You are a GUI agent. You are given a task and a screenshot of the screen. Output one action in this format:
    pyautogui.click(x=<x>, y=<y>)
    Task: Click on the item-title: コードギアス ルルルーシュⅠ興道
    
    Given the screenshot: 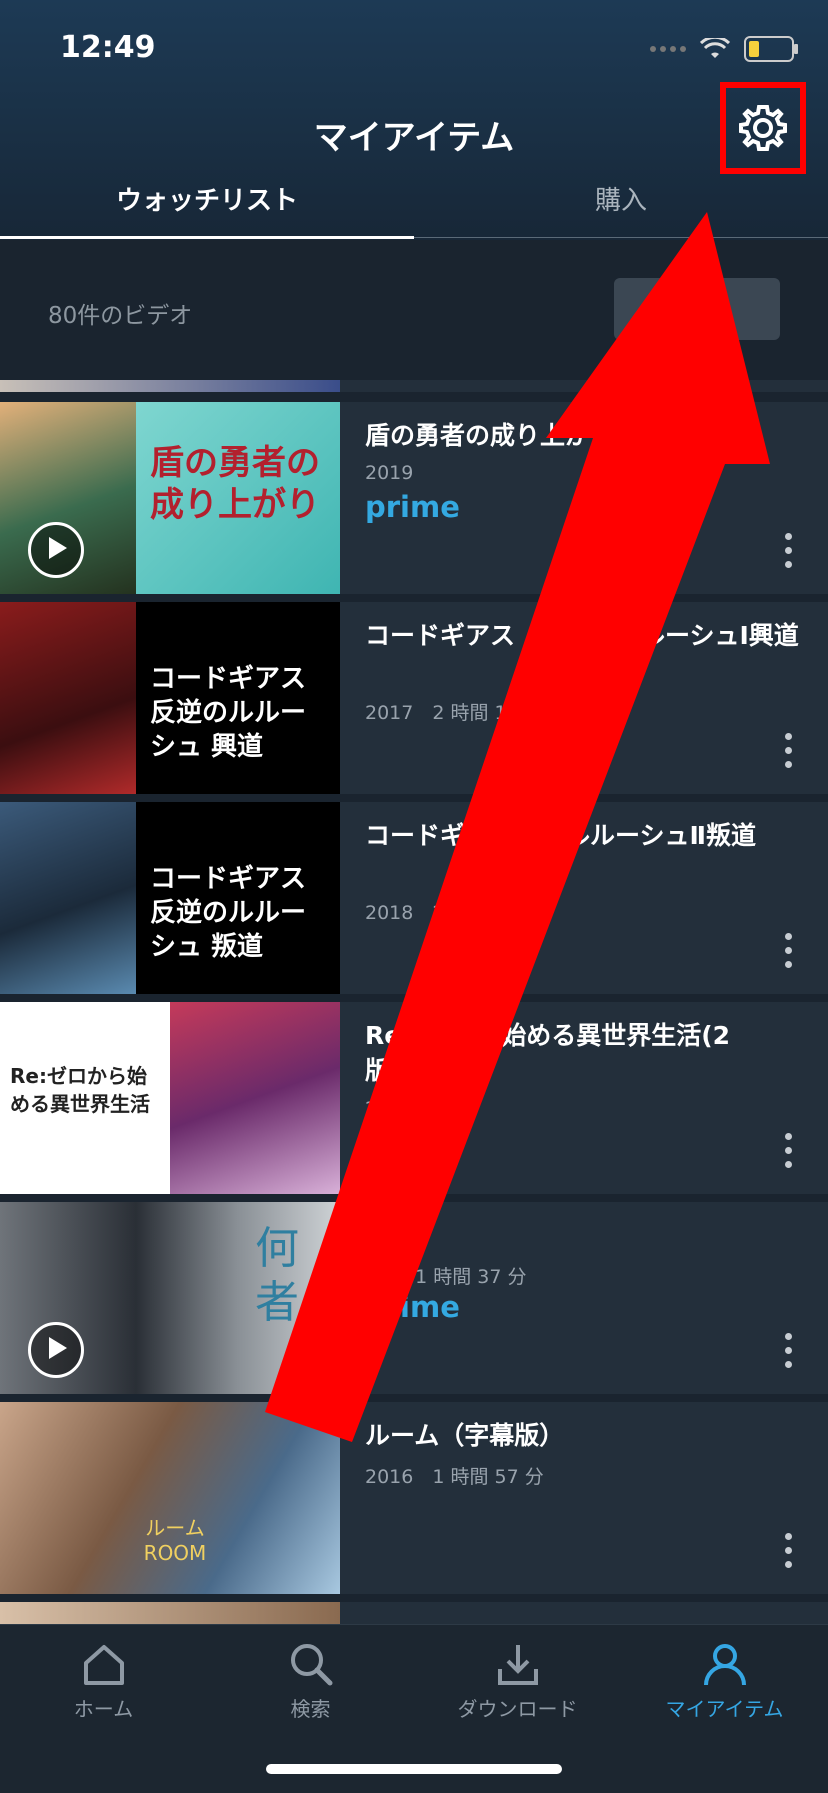 What is the action you would take?
    pyautogui.click(x=582, y=635)
    